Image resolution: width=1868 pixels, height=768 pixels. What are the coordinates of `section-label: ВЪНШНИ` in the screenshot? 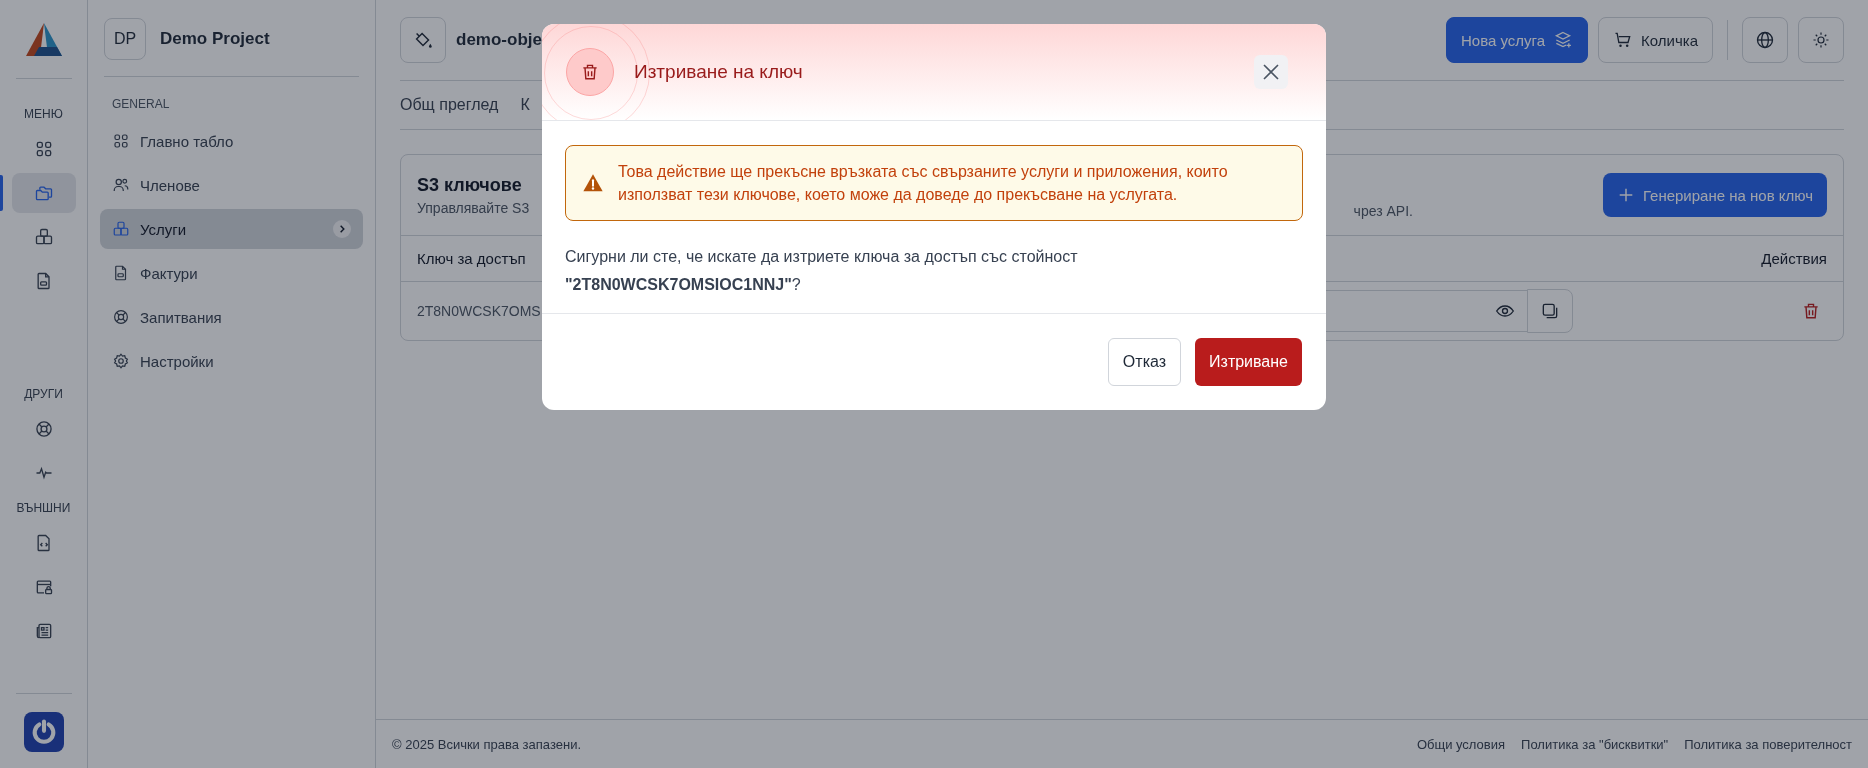 It's located at (43, 508).